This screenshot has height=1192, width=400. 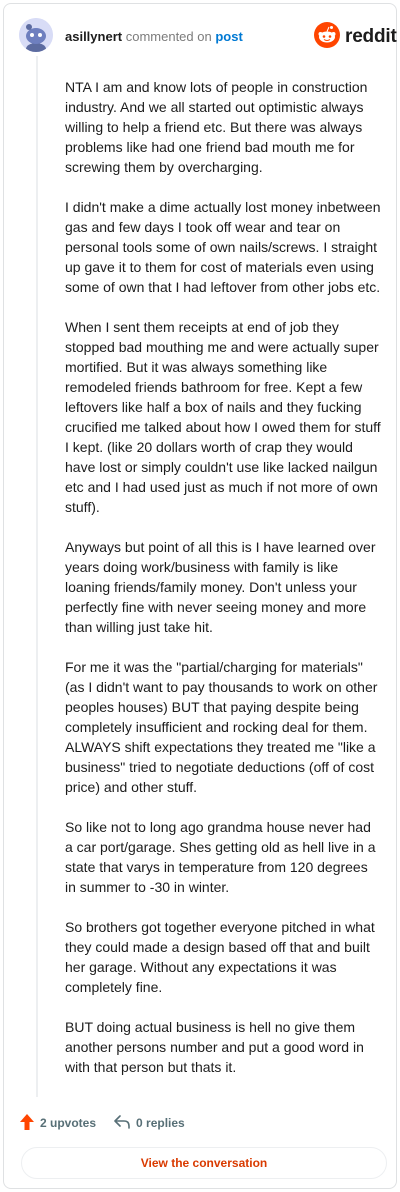 I want to click on view-conversation-button: View the conversation, so click(x=204, y=1163).